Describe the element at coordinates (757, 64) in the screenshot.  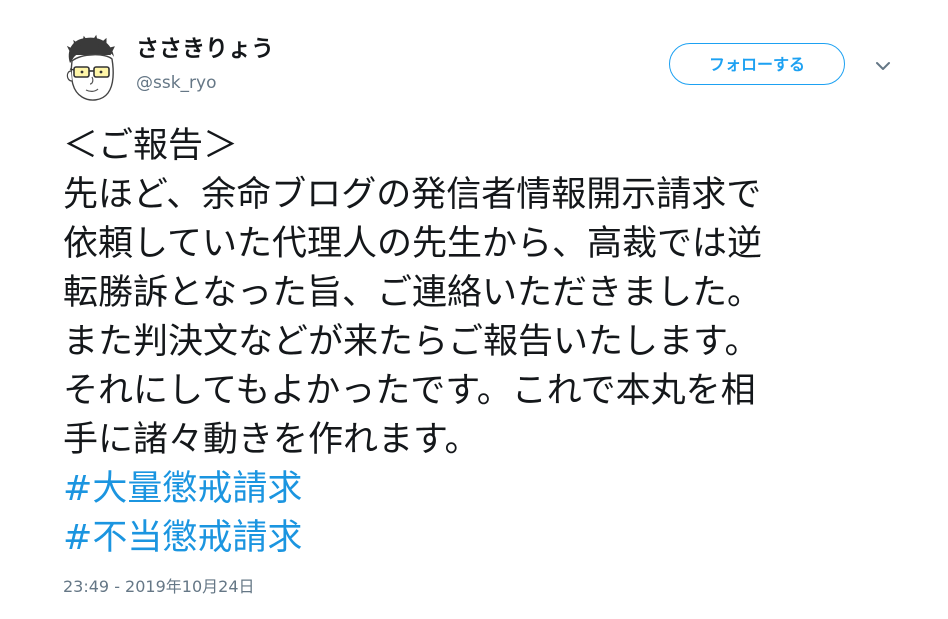
I see `follow-button: フォローする` at that location.